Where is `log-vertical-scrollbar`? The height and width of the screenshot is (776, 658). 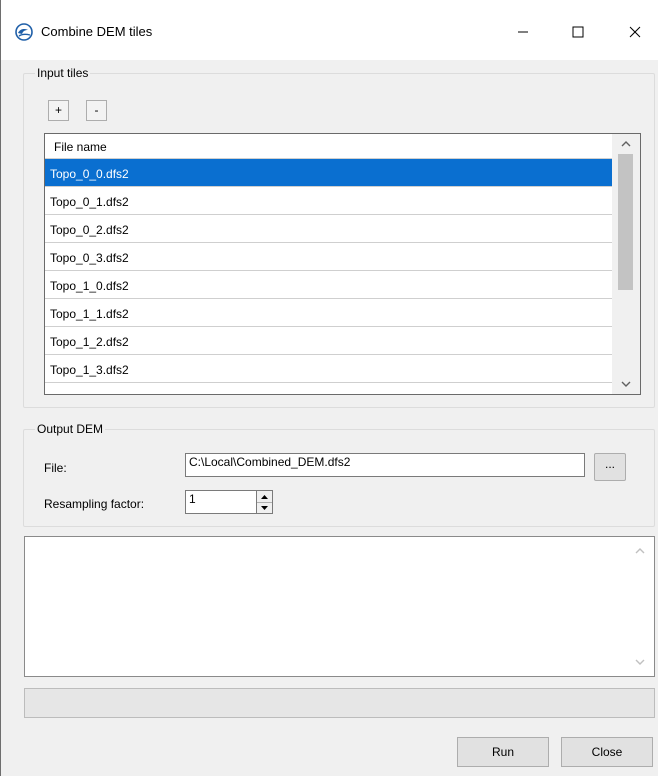 log-vertical-scrollbar is located at coordinates (640, 606).